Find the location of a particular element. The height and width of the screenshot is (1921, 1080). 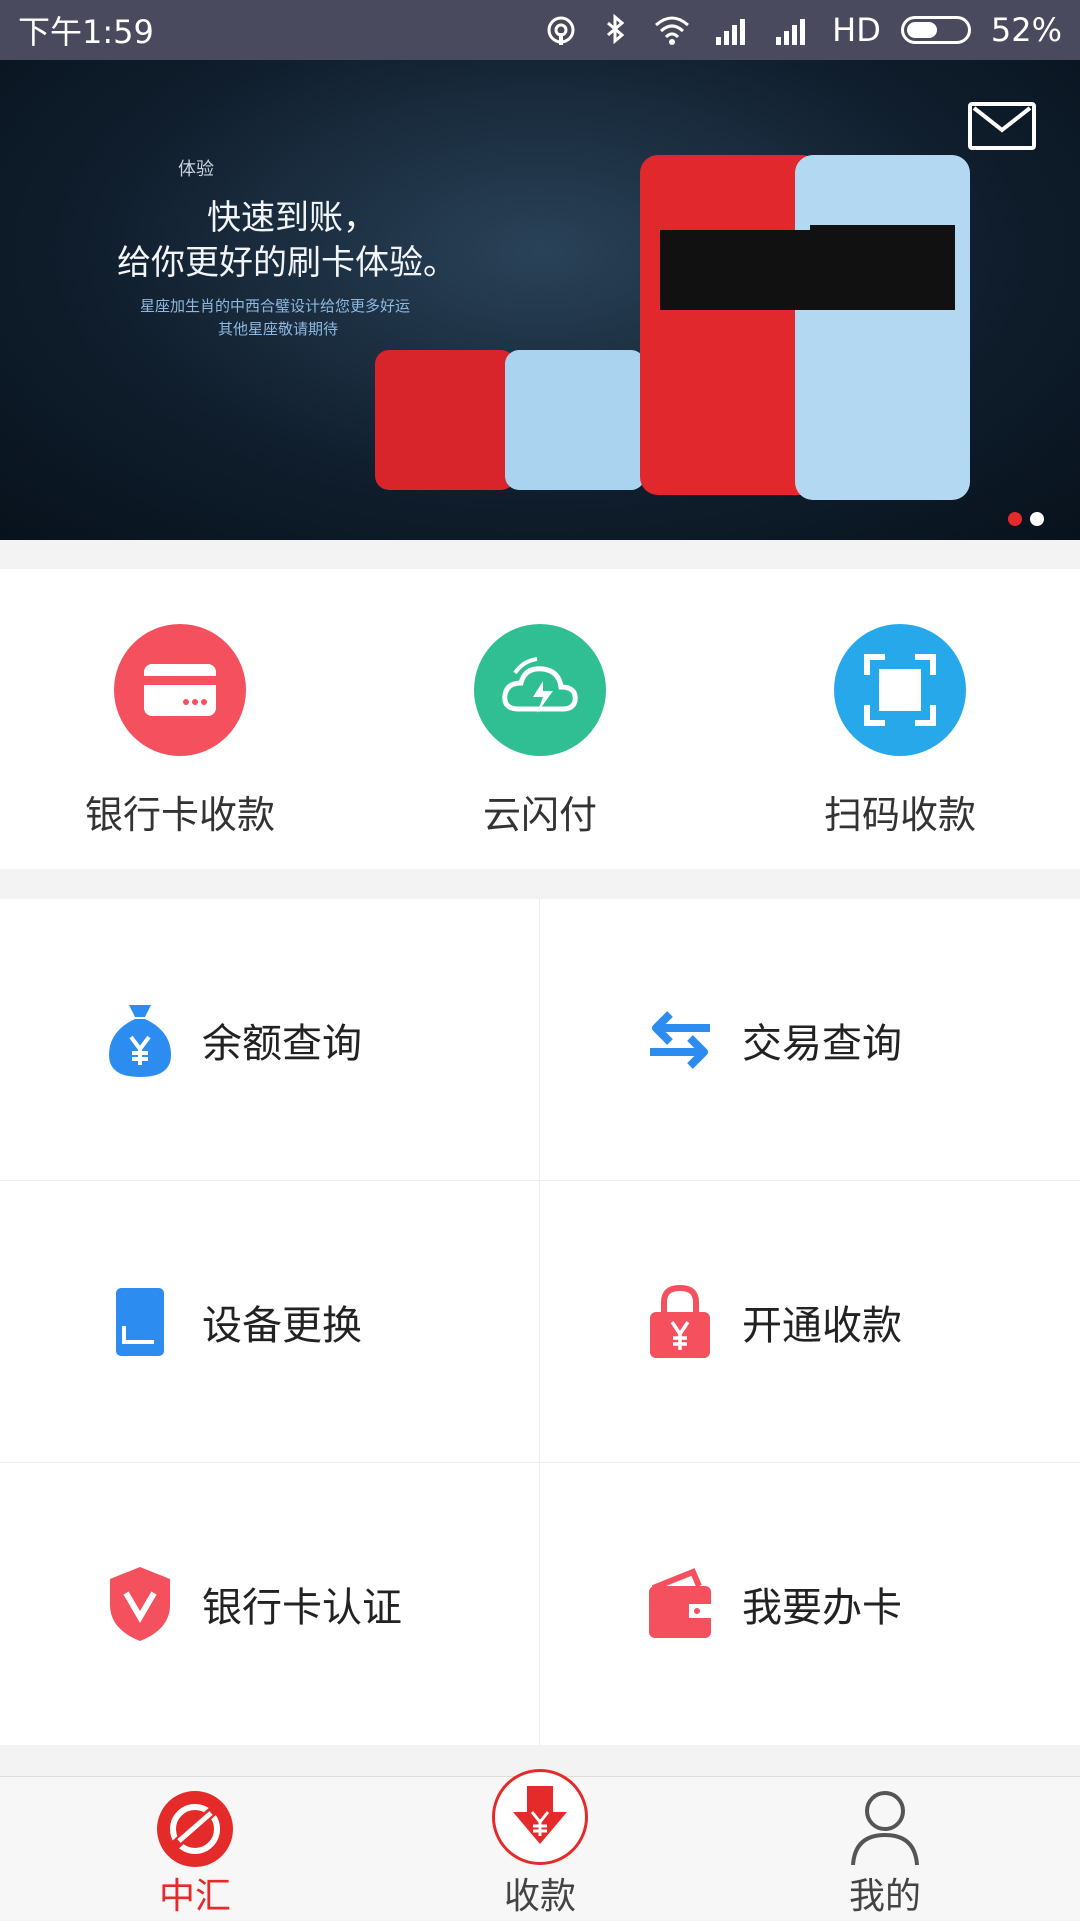

home-logo-icon is located at coordinates (195, 1829).